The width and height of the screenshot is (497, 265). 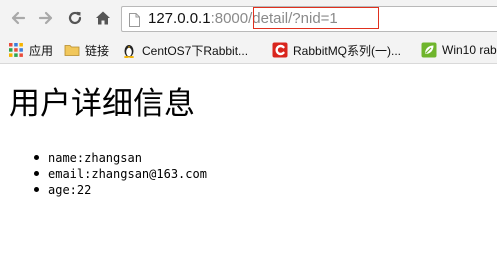 I want to click on folder-icon, so click(x=72, y=50).